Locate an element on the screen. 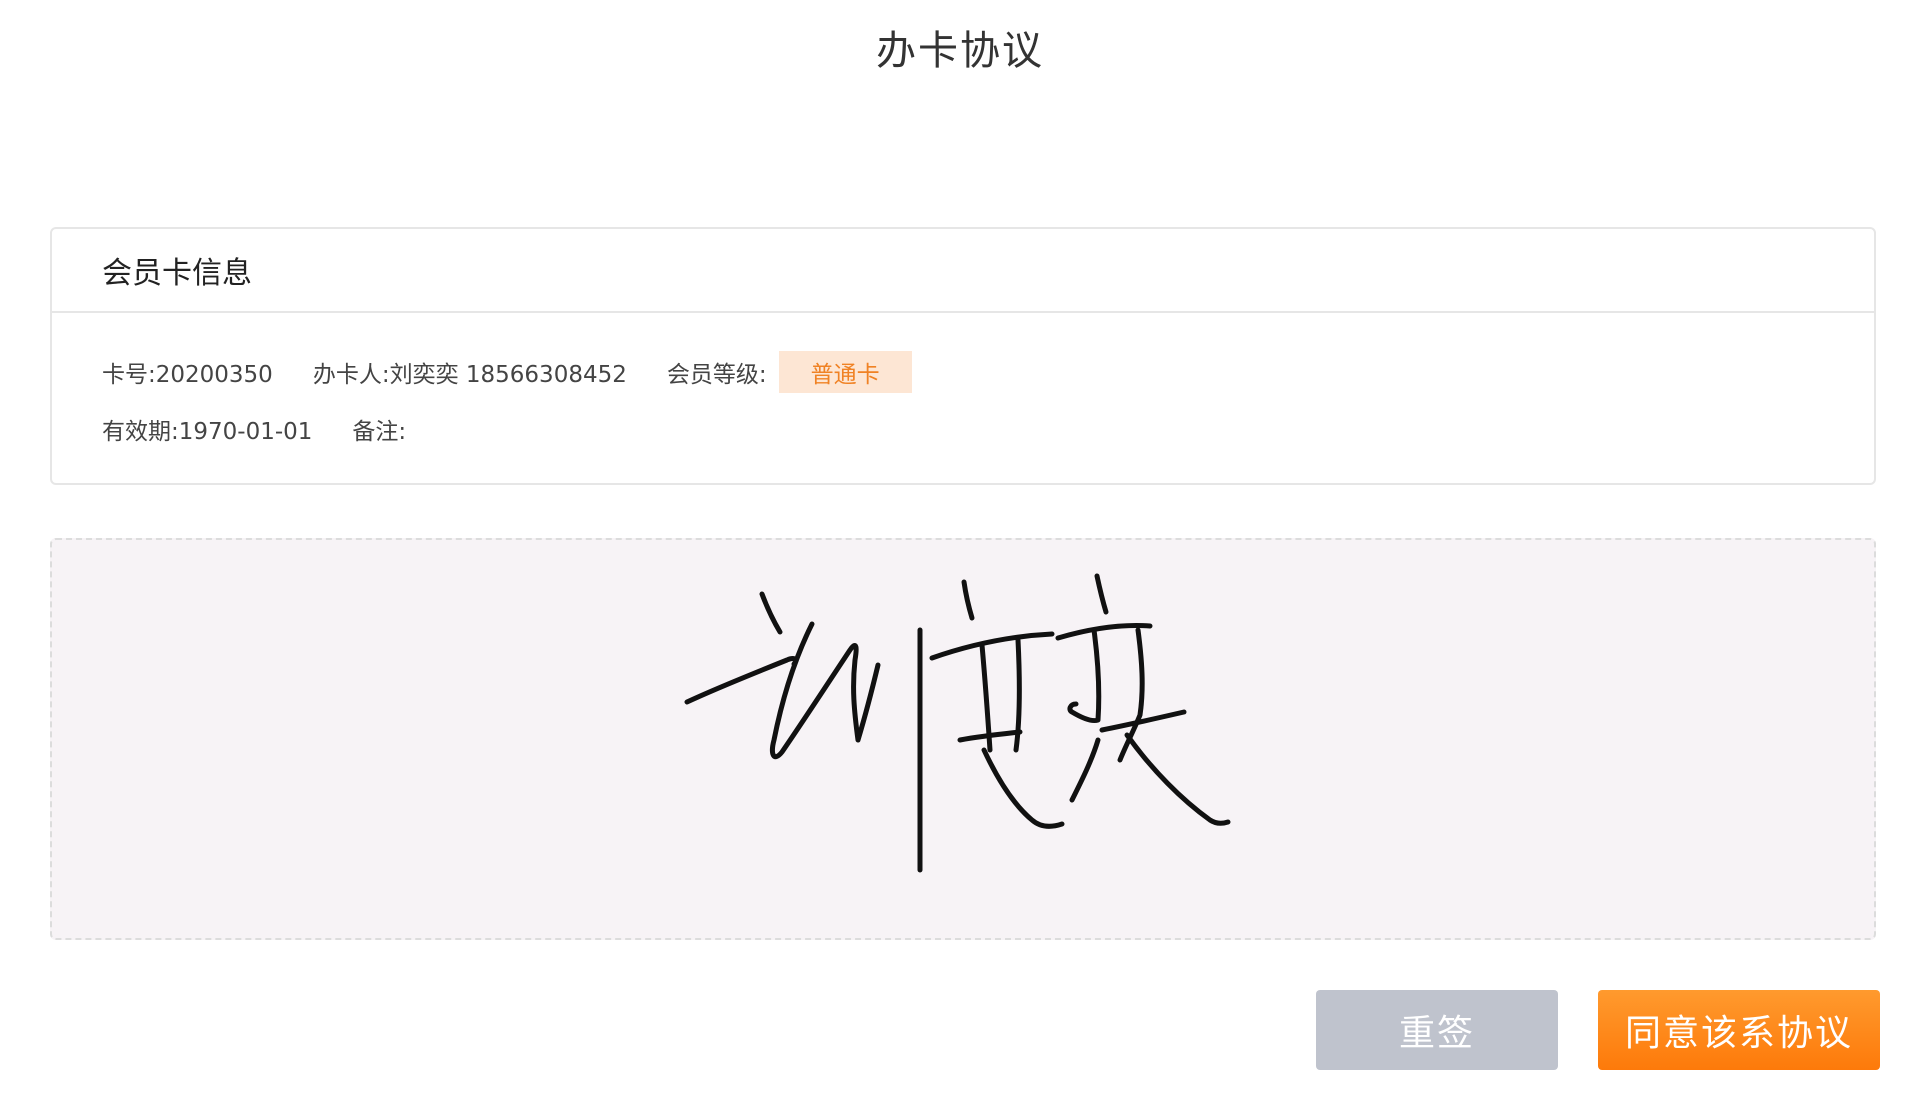 The height and width of the screenshot is (1116, 1920). card-info-header: 会员卡信息 is located at coordinates (963, 271).